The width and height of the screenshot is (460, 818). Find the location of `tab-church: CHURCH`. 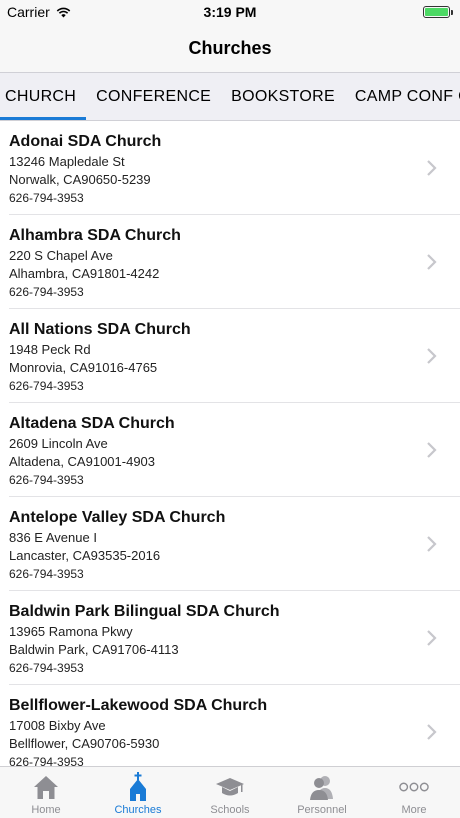

tab-church: CHURCH is located at coordinates (43, 96).